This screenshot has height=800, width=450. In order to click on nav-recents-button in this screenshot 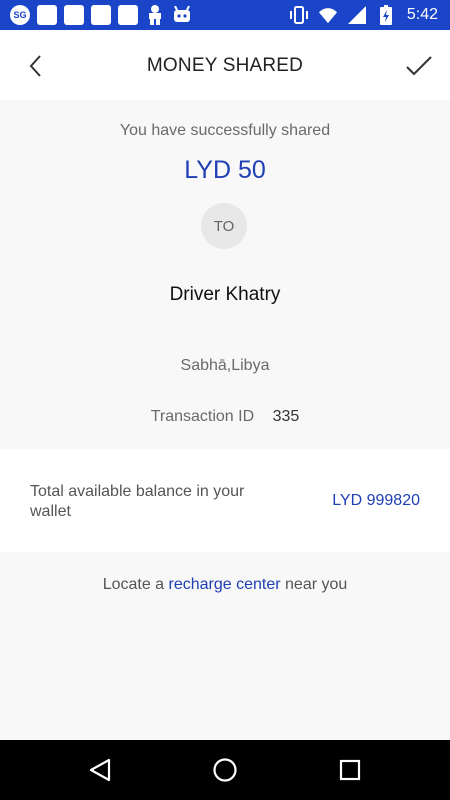, I will do `click(350, 770)`.